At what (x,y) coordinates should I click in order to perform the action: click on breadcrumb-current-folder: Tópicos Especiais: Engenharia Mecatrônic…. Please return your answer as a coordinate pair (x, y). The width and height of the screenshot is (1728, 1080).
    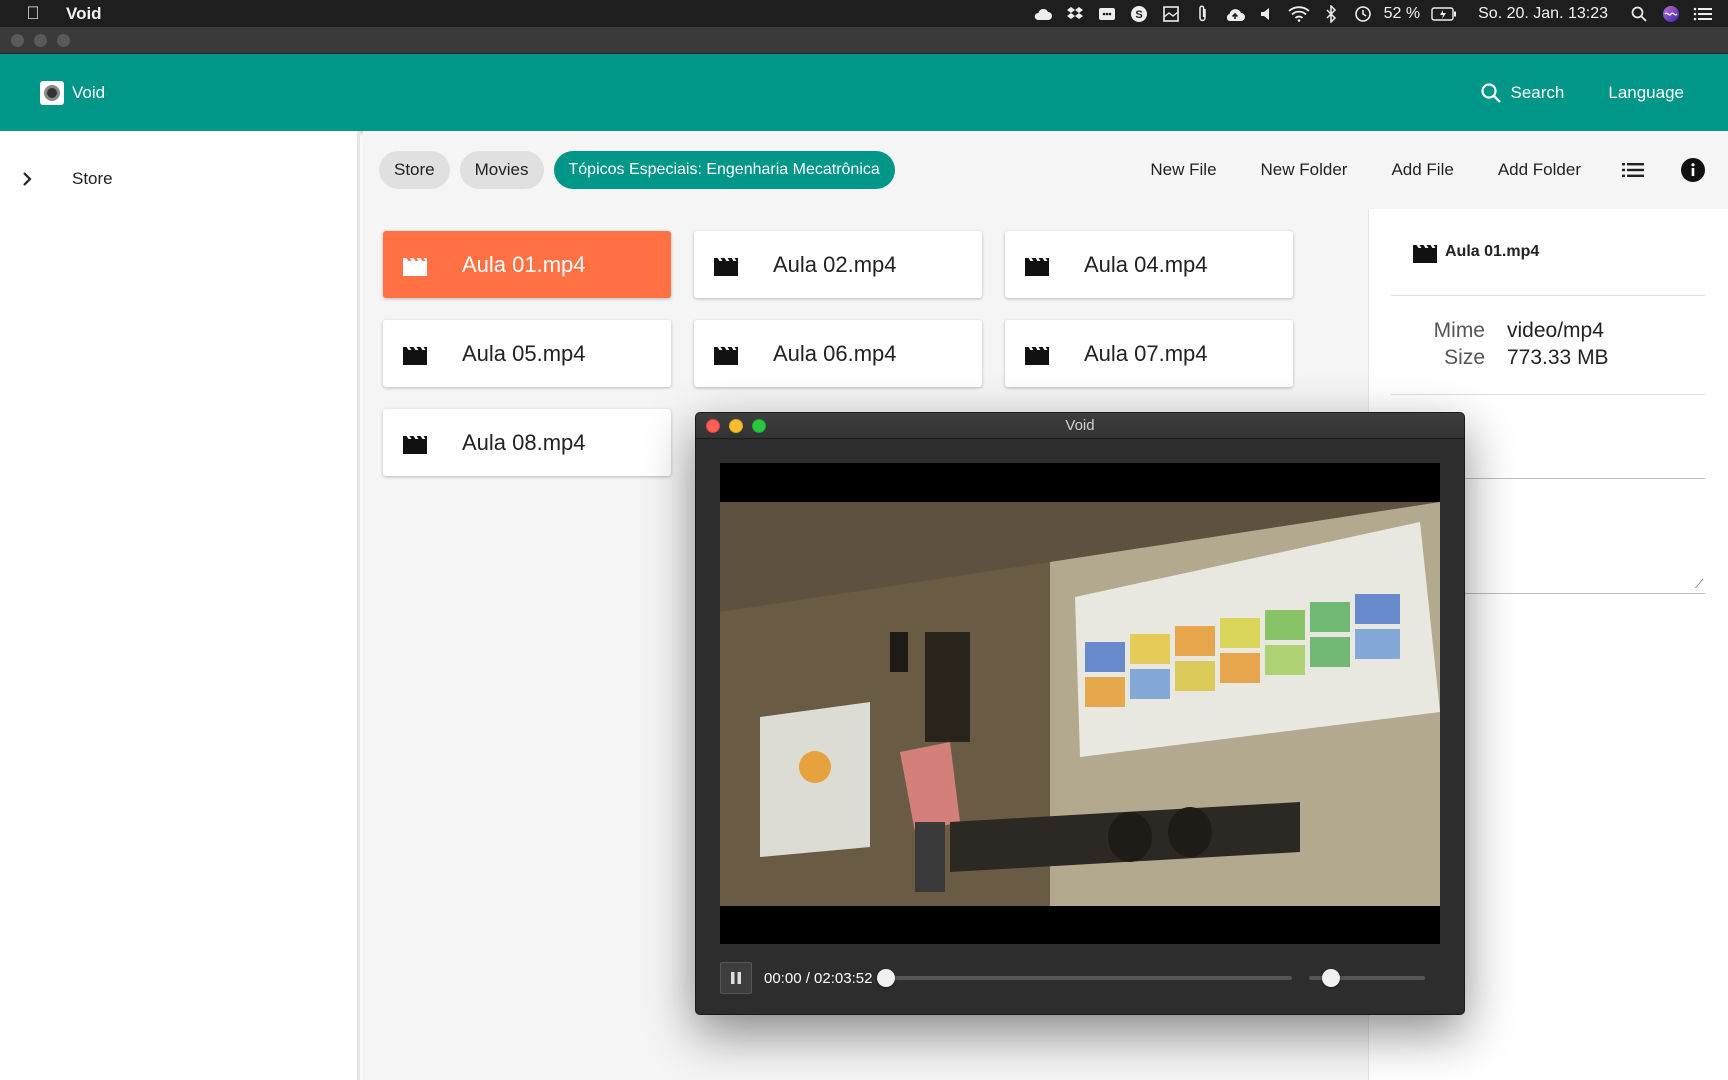
    Looking at the image, I should click on (724, 170).